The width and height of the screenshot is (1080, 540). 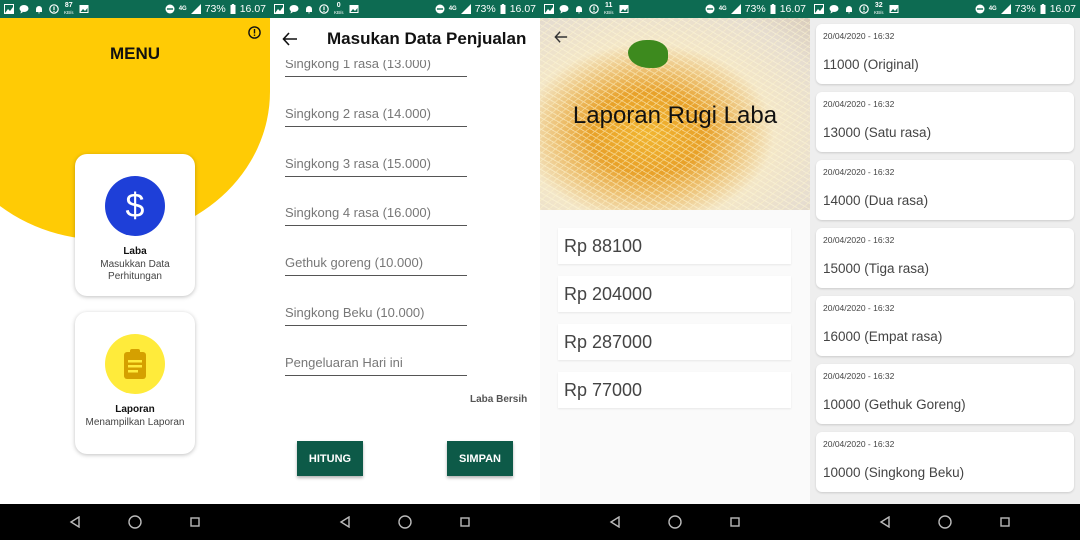 I want to click on parsley-garnish, so click(x=648, y=54).